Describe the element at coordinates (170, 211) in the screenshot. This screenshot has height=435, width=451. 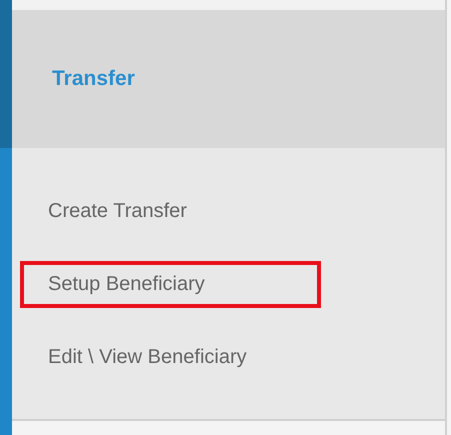
I see `menu-item: Create Transfer` at that location.